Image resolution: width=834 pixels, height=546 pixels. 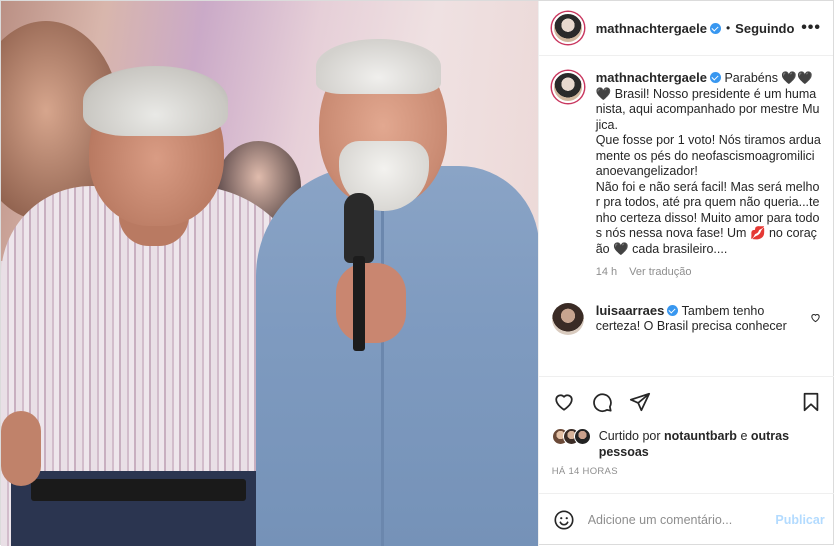 What do you see at coordinates (815, 319) in the screenshot?
I see `comment-like-icon` at bounding box center [815, 319].